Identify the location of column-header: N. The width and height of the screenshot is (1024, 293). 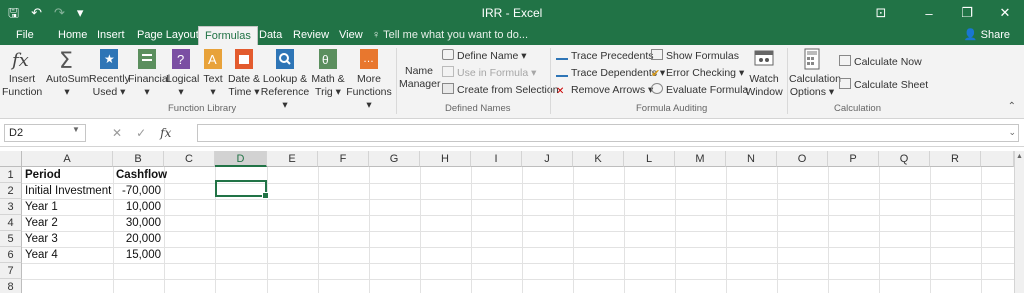
(751, 159).